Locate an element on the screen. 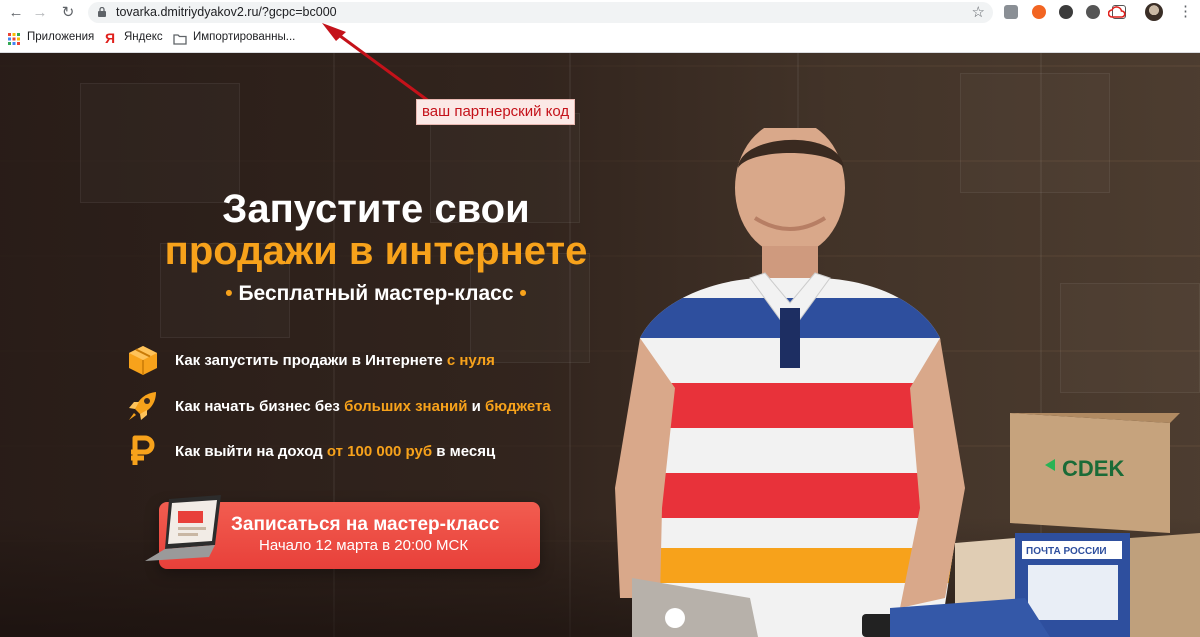 This screenshot has width=1200, height=637. feature-text-part: Как запустить продажи в Интернете is located at coordinates (311, 360).